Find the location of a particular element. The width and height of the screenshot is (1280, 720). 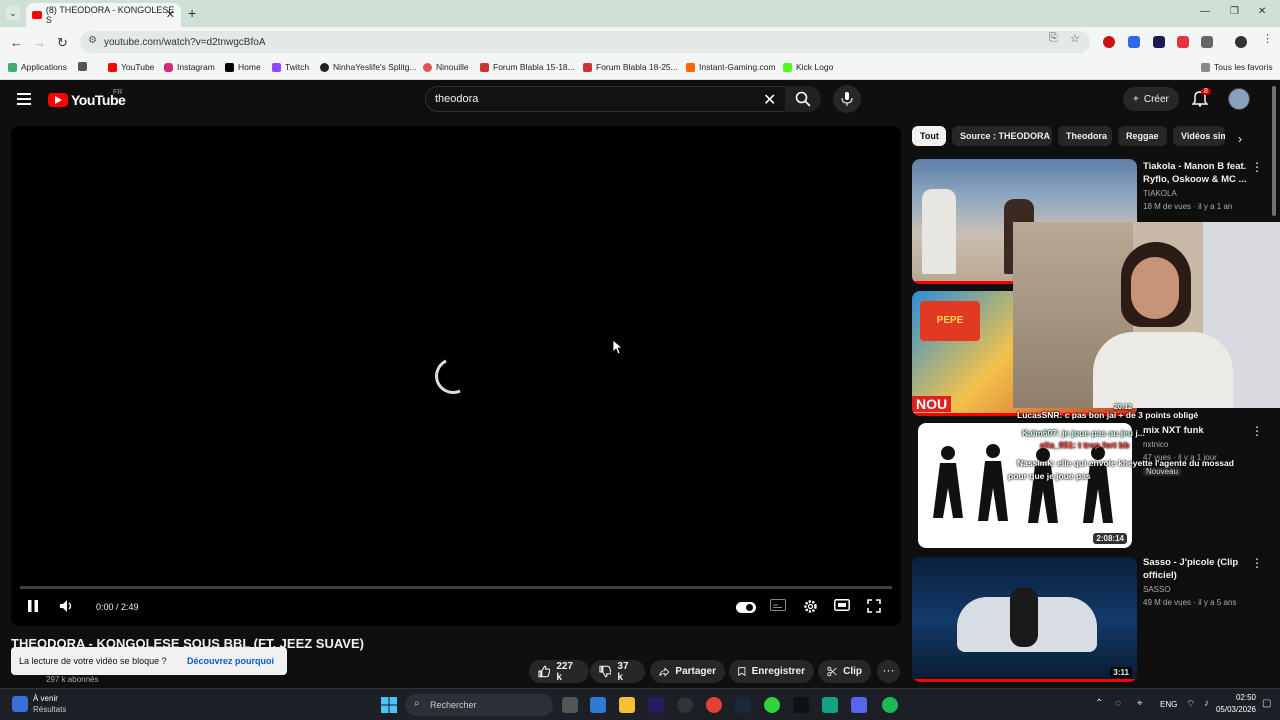

weather-widget-icon is located at coordinates (20, 704).